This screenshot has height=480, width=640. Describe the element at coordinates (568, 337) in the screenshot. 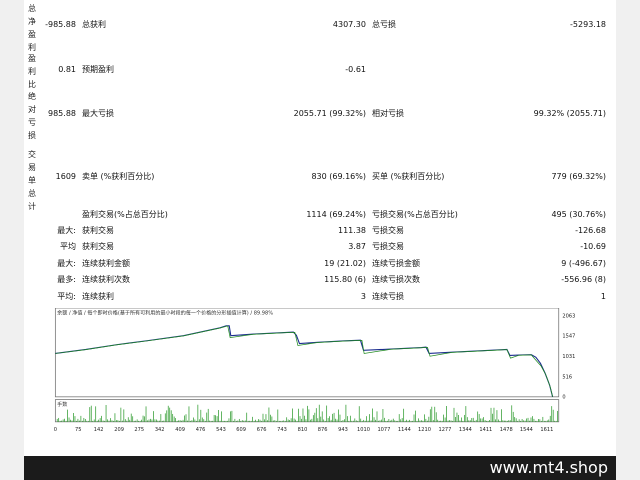

I see `y-tick-label: 1547` at that location.